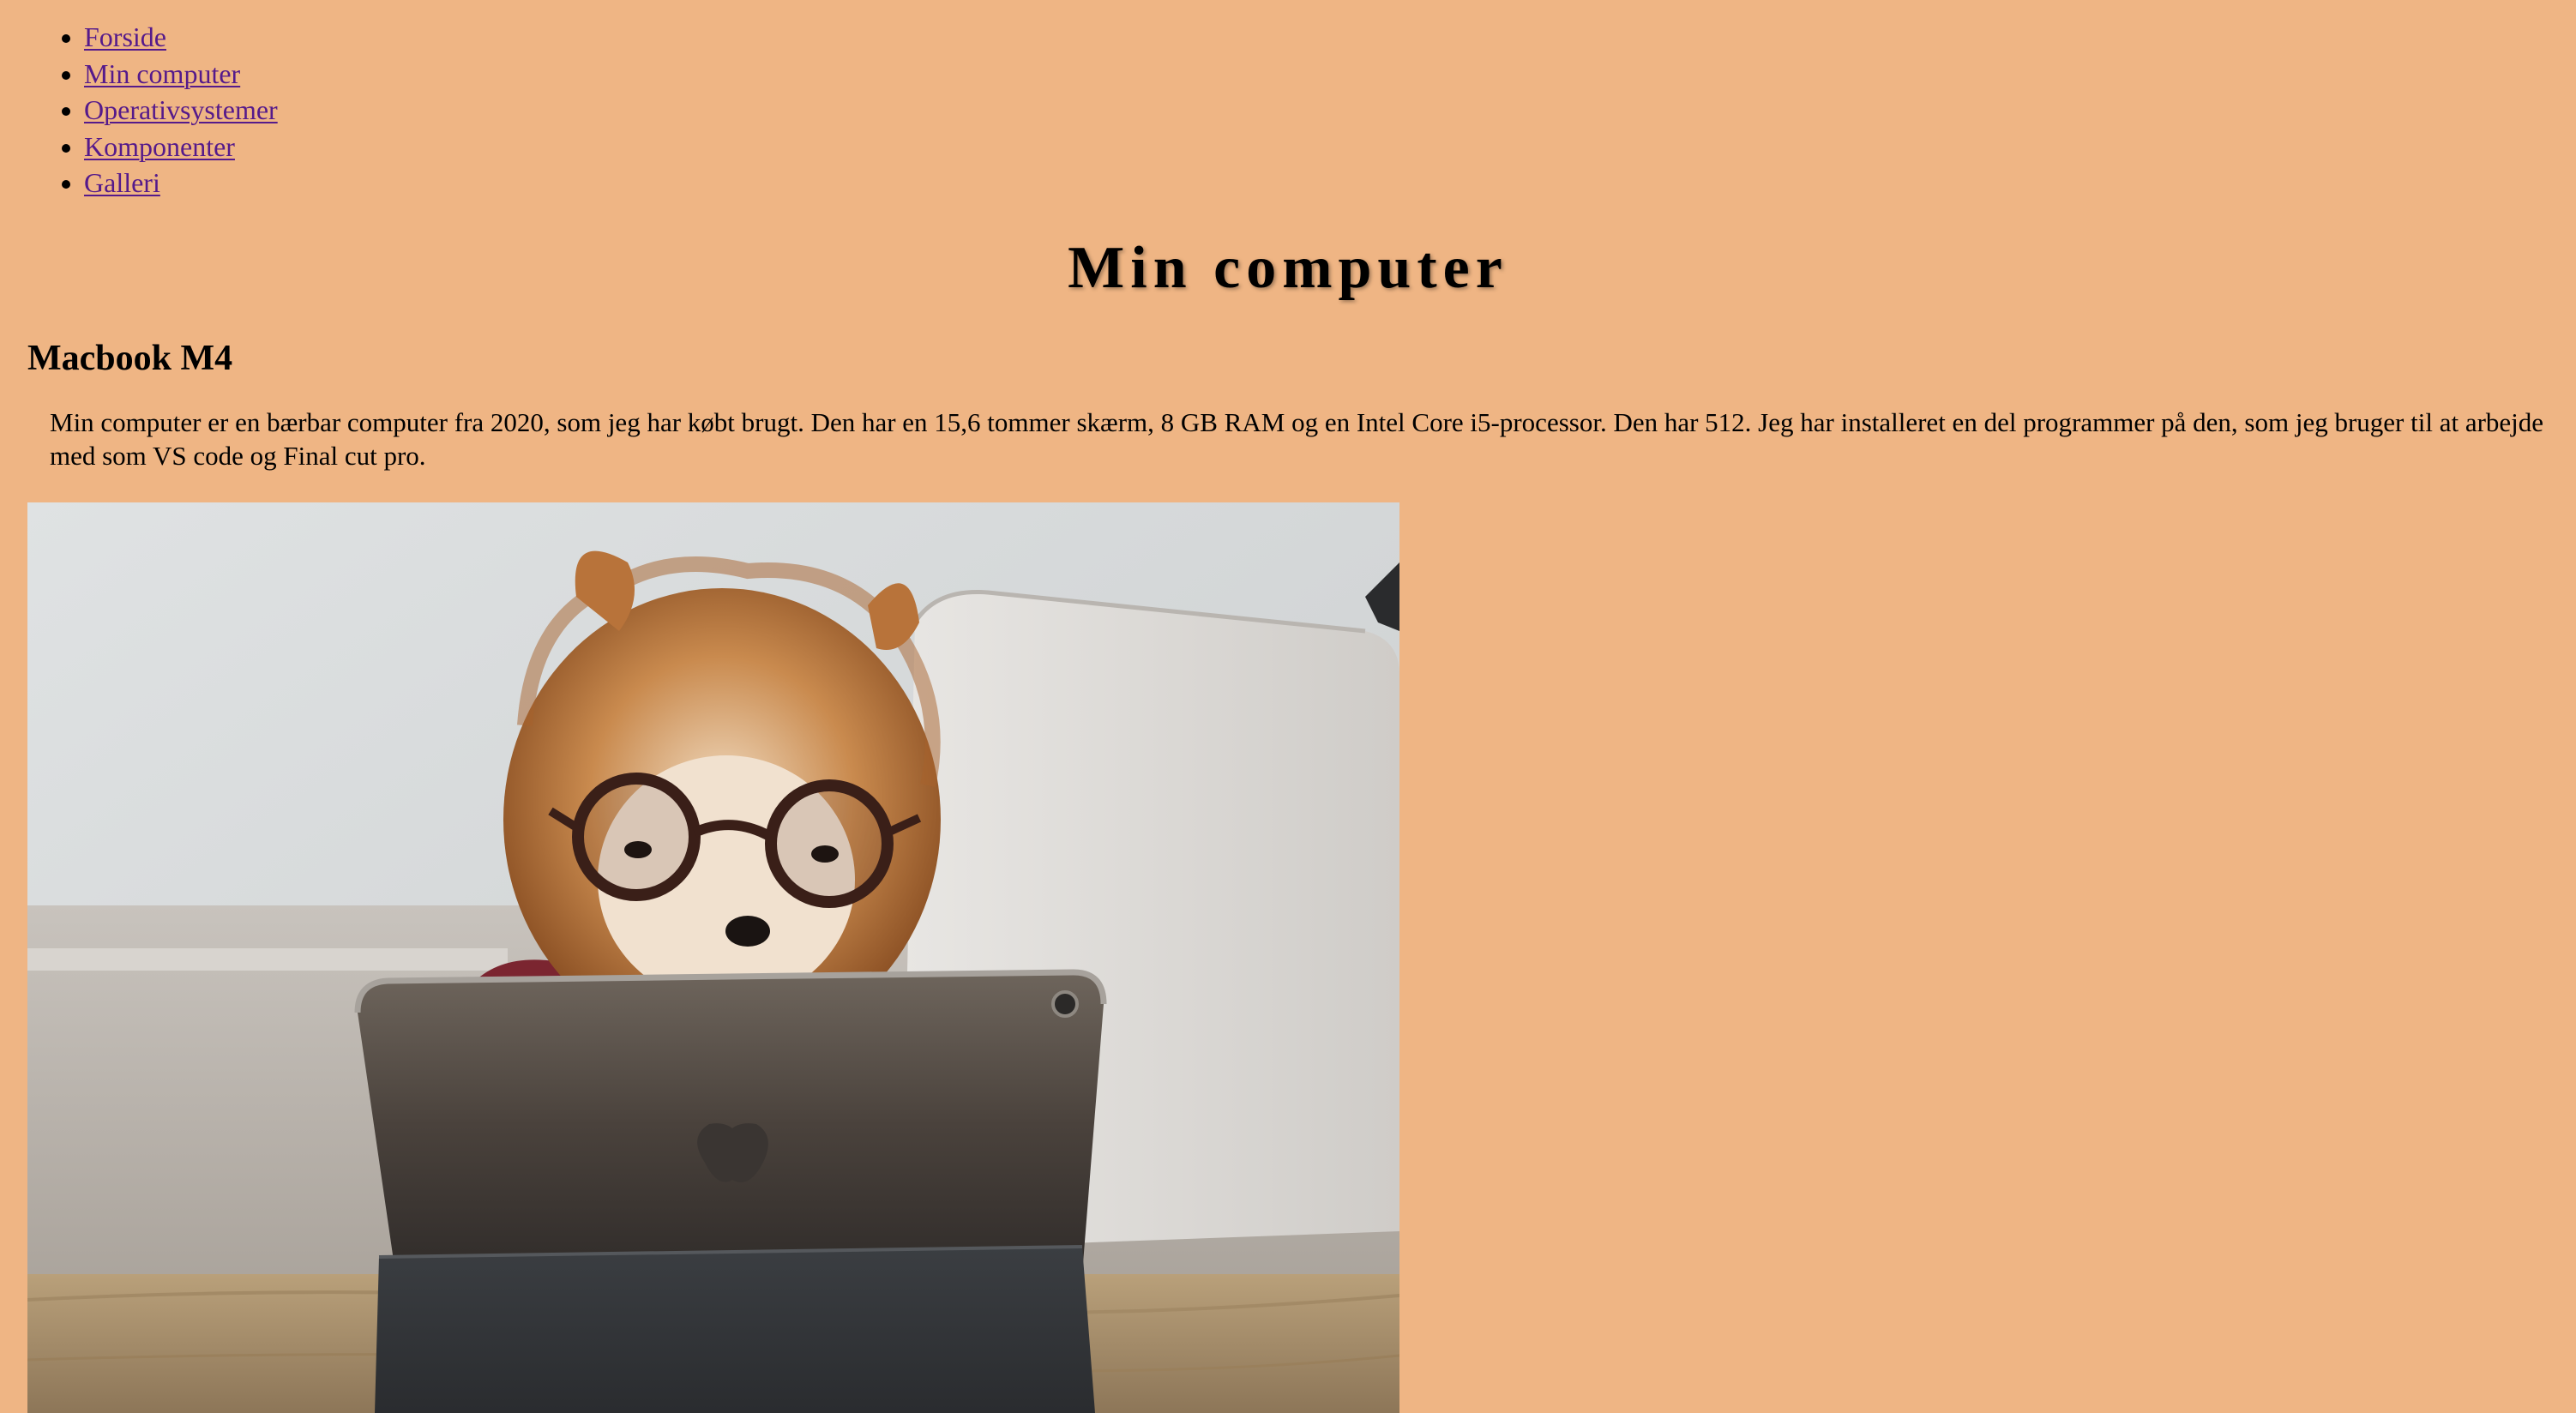 This screenshot has width=2576, height=1413. What do you see at coordinates (181, 183) in the screenshot?
I see `nav-item-galleri: Galleri` at bounding box center [181, 183].